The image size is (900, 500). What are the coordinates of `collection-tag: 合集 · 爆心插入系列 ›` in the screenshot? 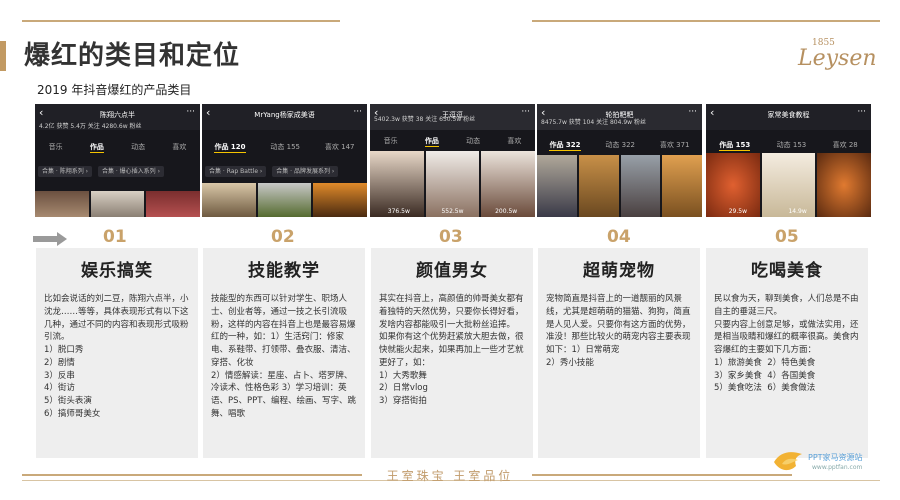 It's located at (130, 171).